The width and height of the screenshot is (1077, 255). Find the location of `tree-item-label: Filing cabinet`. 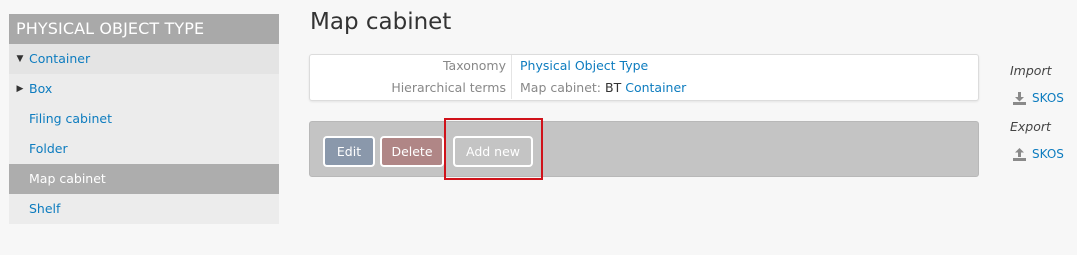

tree-item-label: Filing cabinet is located at coordinates (70, 118).